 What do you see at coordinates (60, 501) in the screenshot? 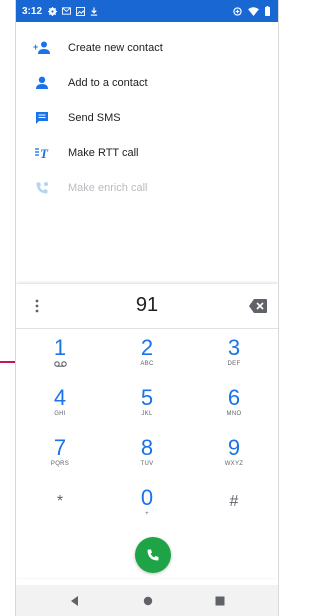
I see `key-star-digit: *` at bounding box center [60, 501].